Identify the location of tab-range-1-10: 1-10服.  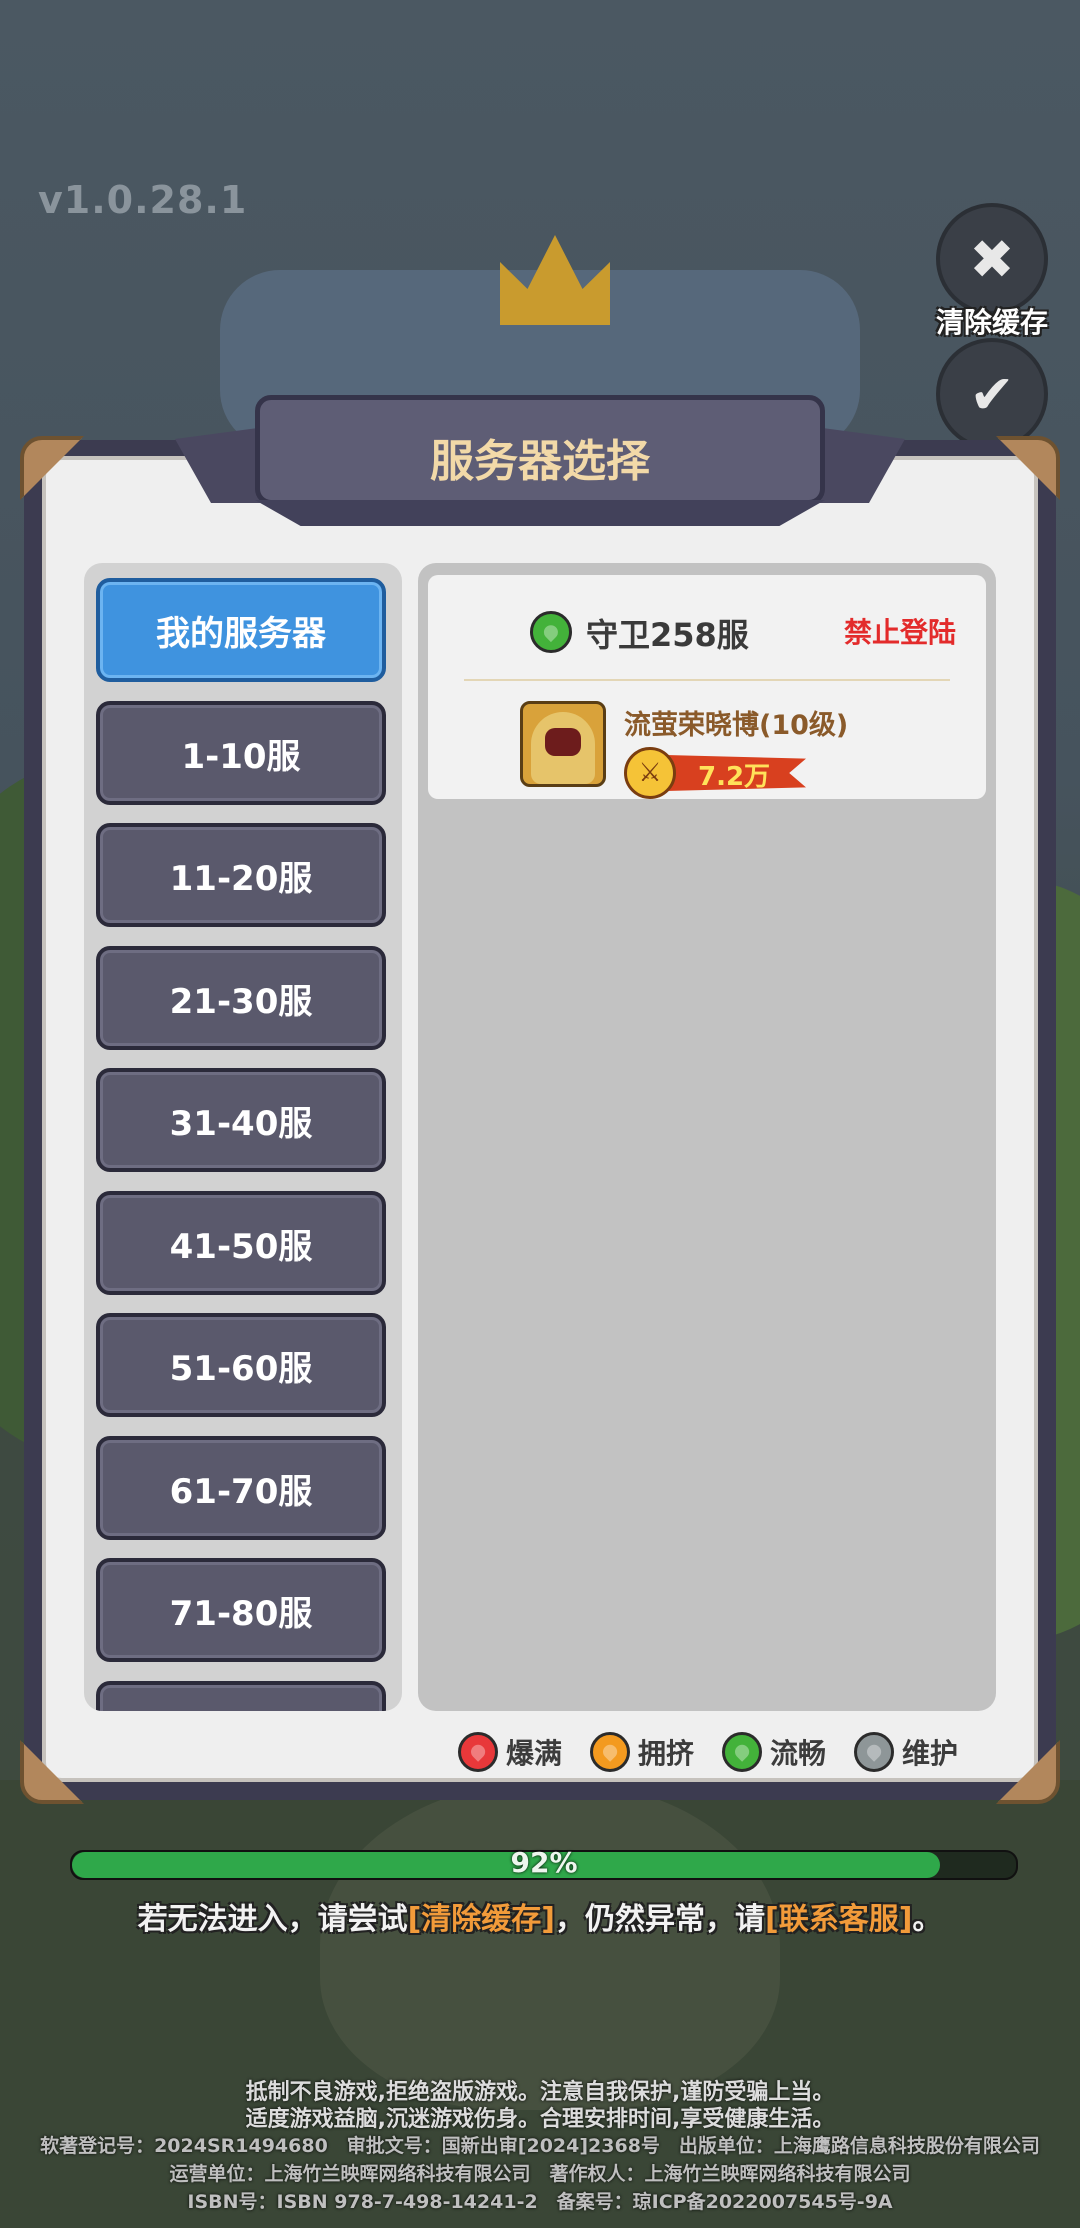
(241, 753).